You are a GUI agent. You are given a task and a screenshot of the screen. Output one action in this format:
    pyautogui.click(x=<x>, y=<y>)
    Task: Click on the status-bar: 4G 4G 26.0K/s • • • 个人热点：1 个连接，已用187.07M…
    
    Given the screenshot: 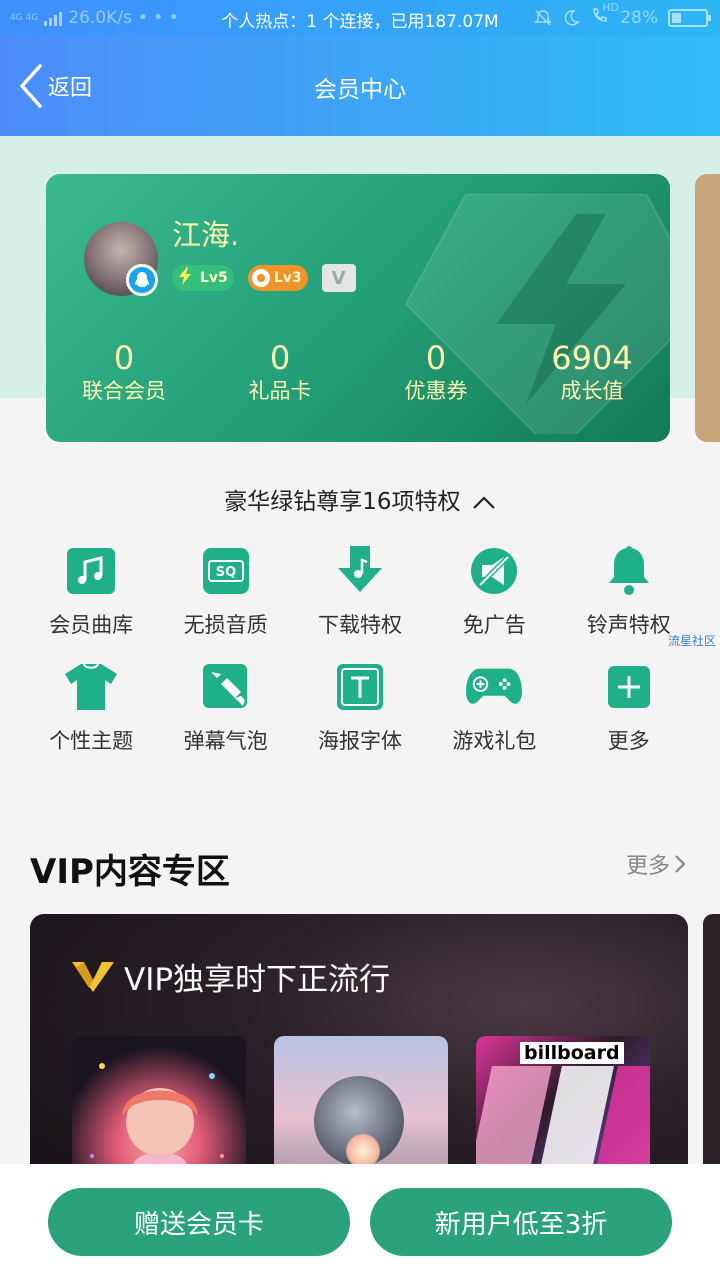 What is the action you would take?
    pyautogui.click(x=360, y=18)
    